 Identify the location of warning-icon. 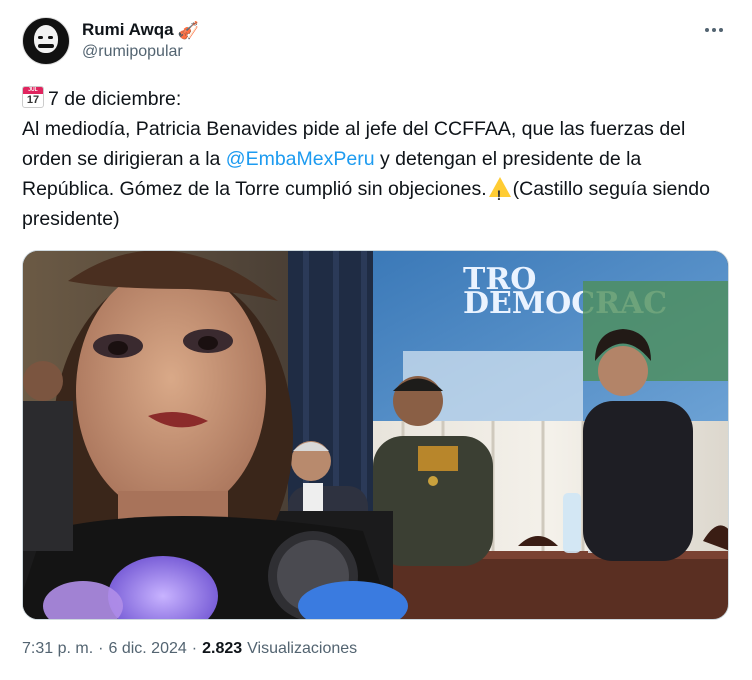
(499, 193).